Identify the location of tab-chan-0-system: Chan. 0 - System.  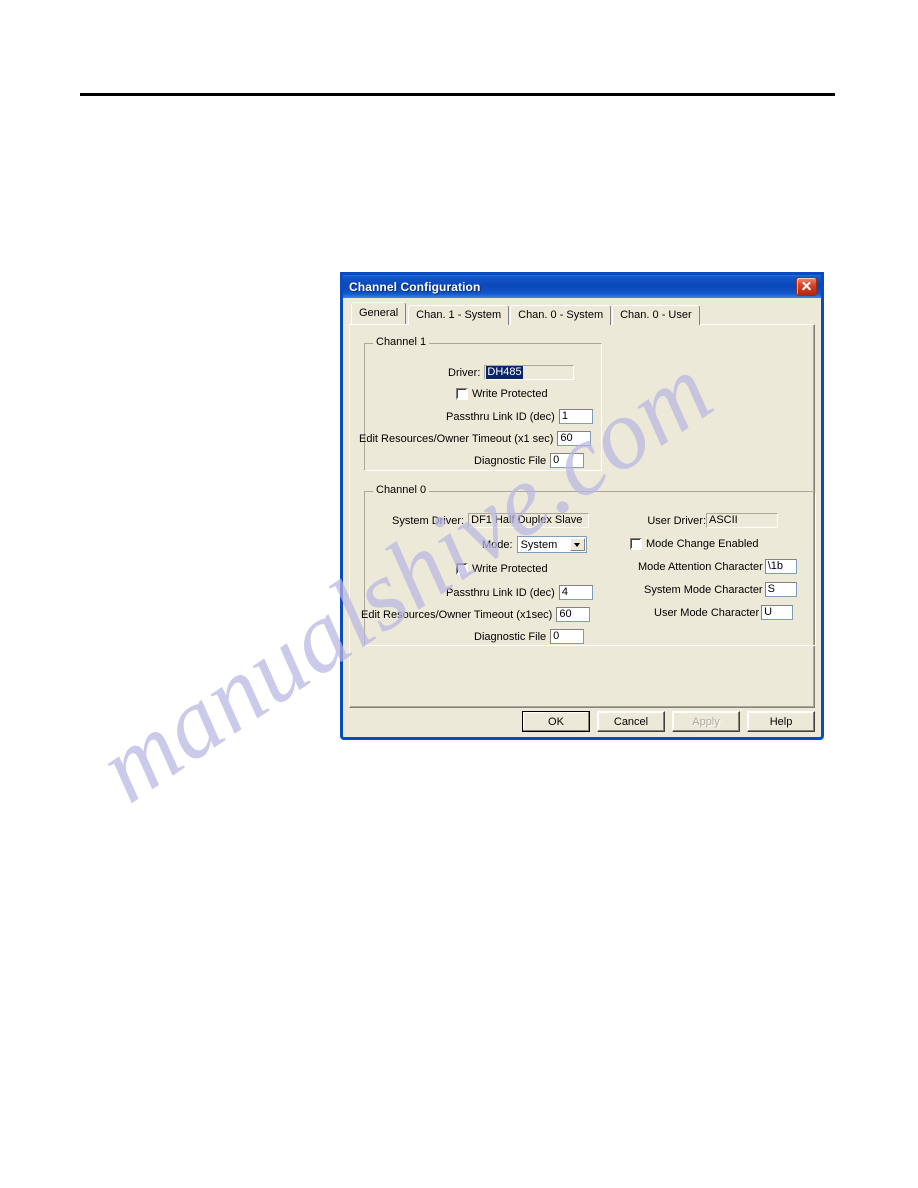
(561, 315).